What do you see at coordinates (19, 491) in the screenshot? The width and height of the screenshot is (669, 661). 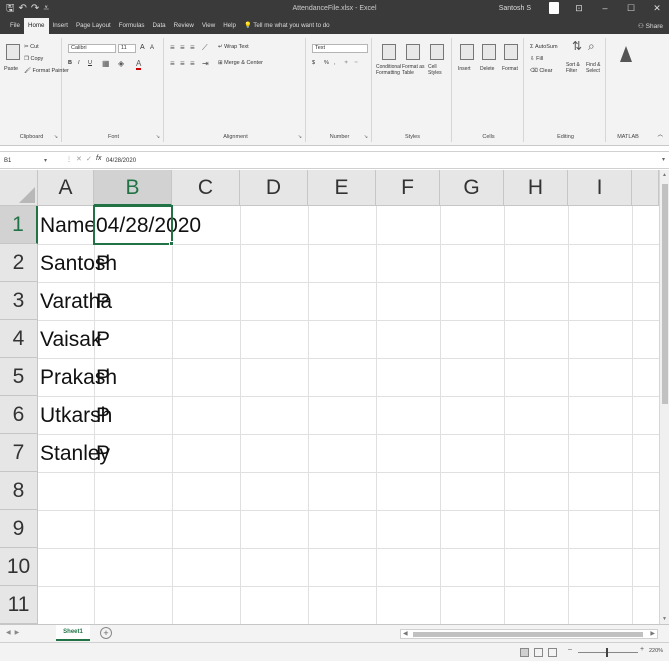 I see `row-header-8: 8` at bounding box center [19, 491].